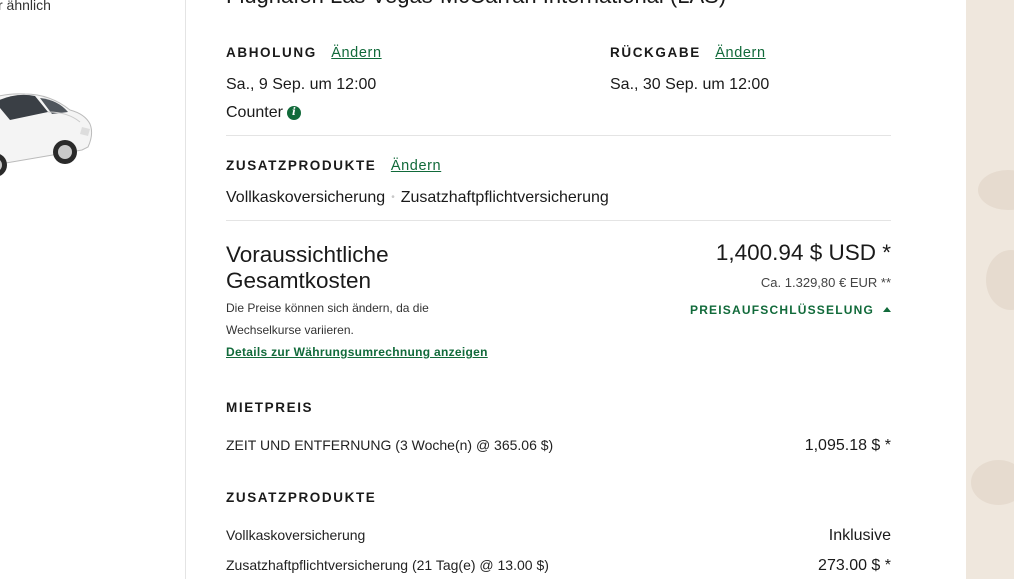  I want to click on price-breakdown-label: PREISAUFSCHLÜSSELUNG, so click(782, 310).